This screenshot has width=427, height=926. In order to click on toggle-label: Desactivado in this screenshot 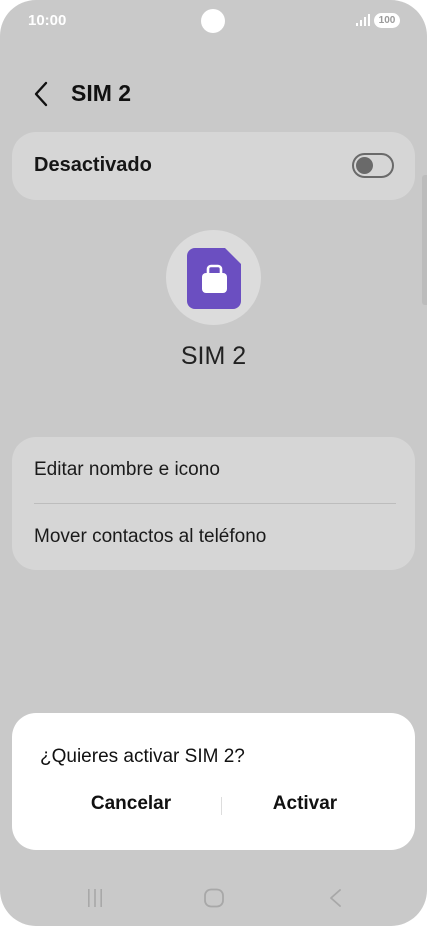, I will do `click(93, 165)`.